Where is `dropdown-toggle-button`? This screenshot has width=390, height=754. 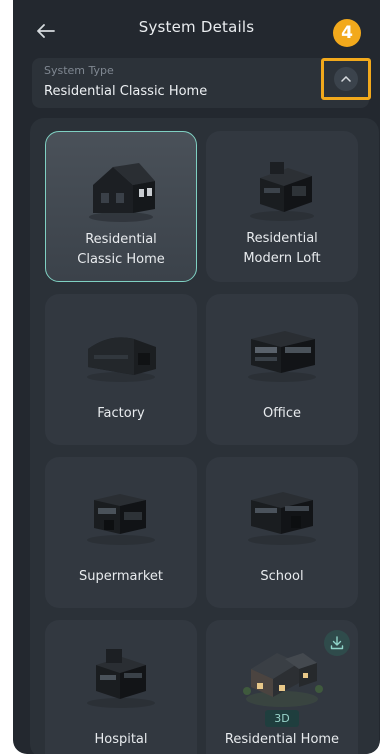 dropdown-toggle-button is located at coordinates (346, 79).